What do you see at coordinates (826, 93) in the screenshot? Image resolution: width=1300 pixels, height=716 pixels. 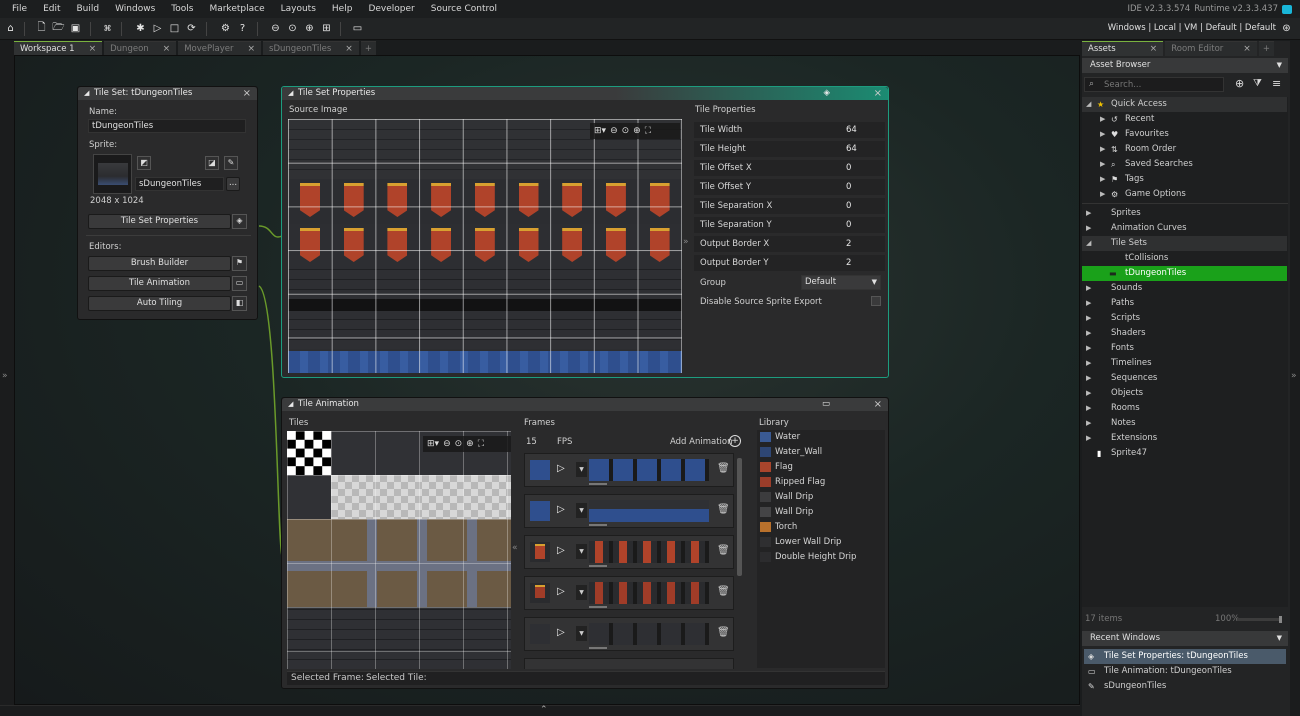 I see `link-icon: ◈` at bounding box center [826, 93].